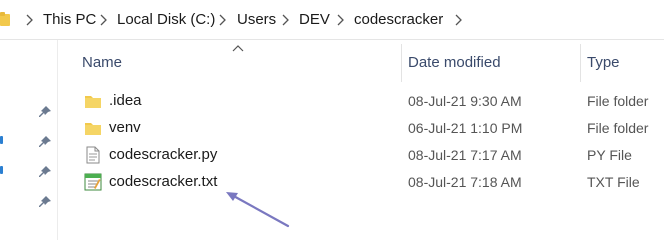 This screenshot has height=240, width=664. What do you see at coordinates (454, 62) in the screenshot?
I see `column-header-date-label: Date modified` at bounding box center [454, 62].